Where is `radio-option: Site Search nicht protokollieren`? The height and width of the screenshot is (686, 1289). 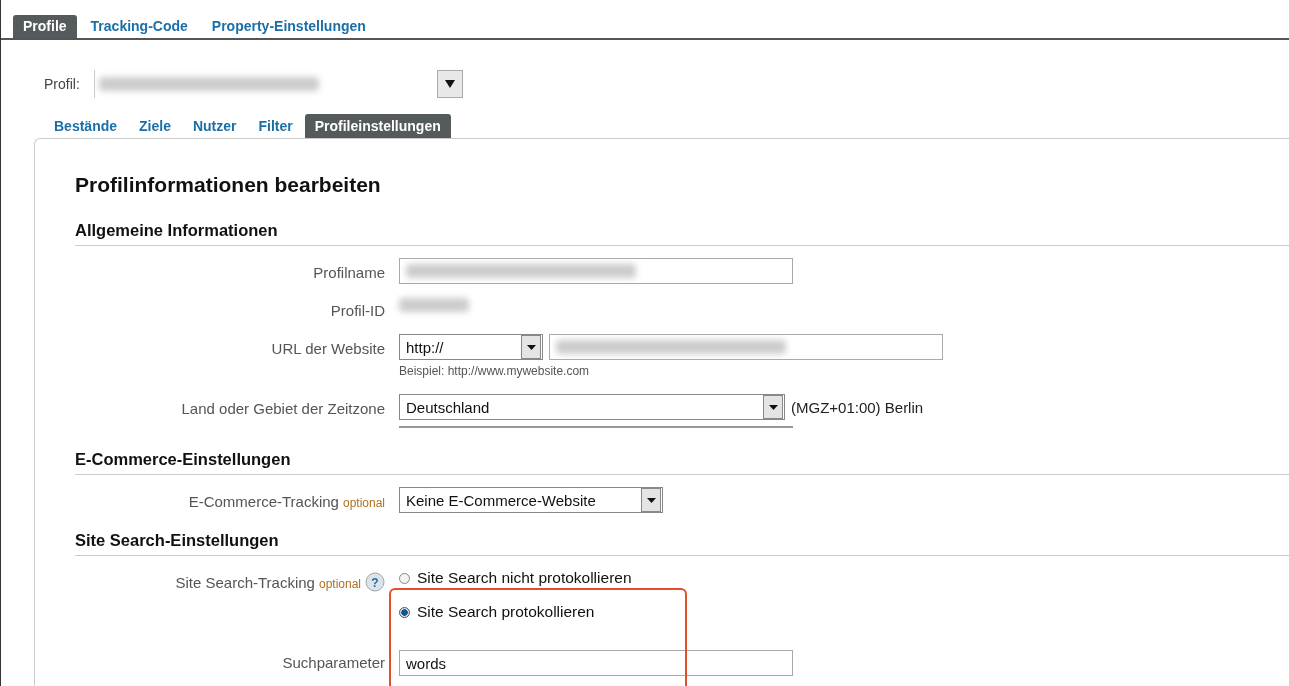 radio-option: Site Search nicht protokollieren is located at coordinates (515, 578).